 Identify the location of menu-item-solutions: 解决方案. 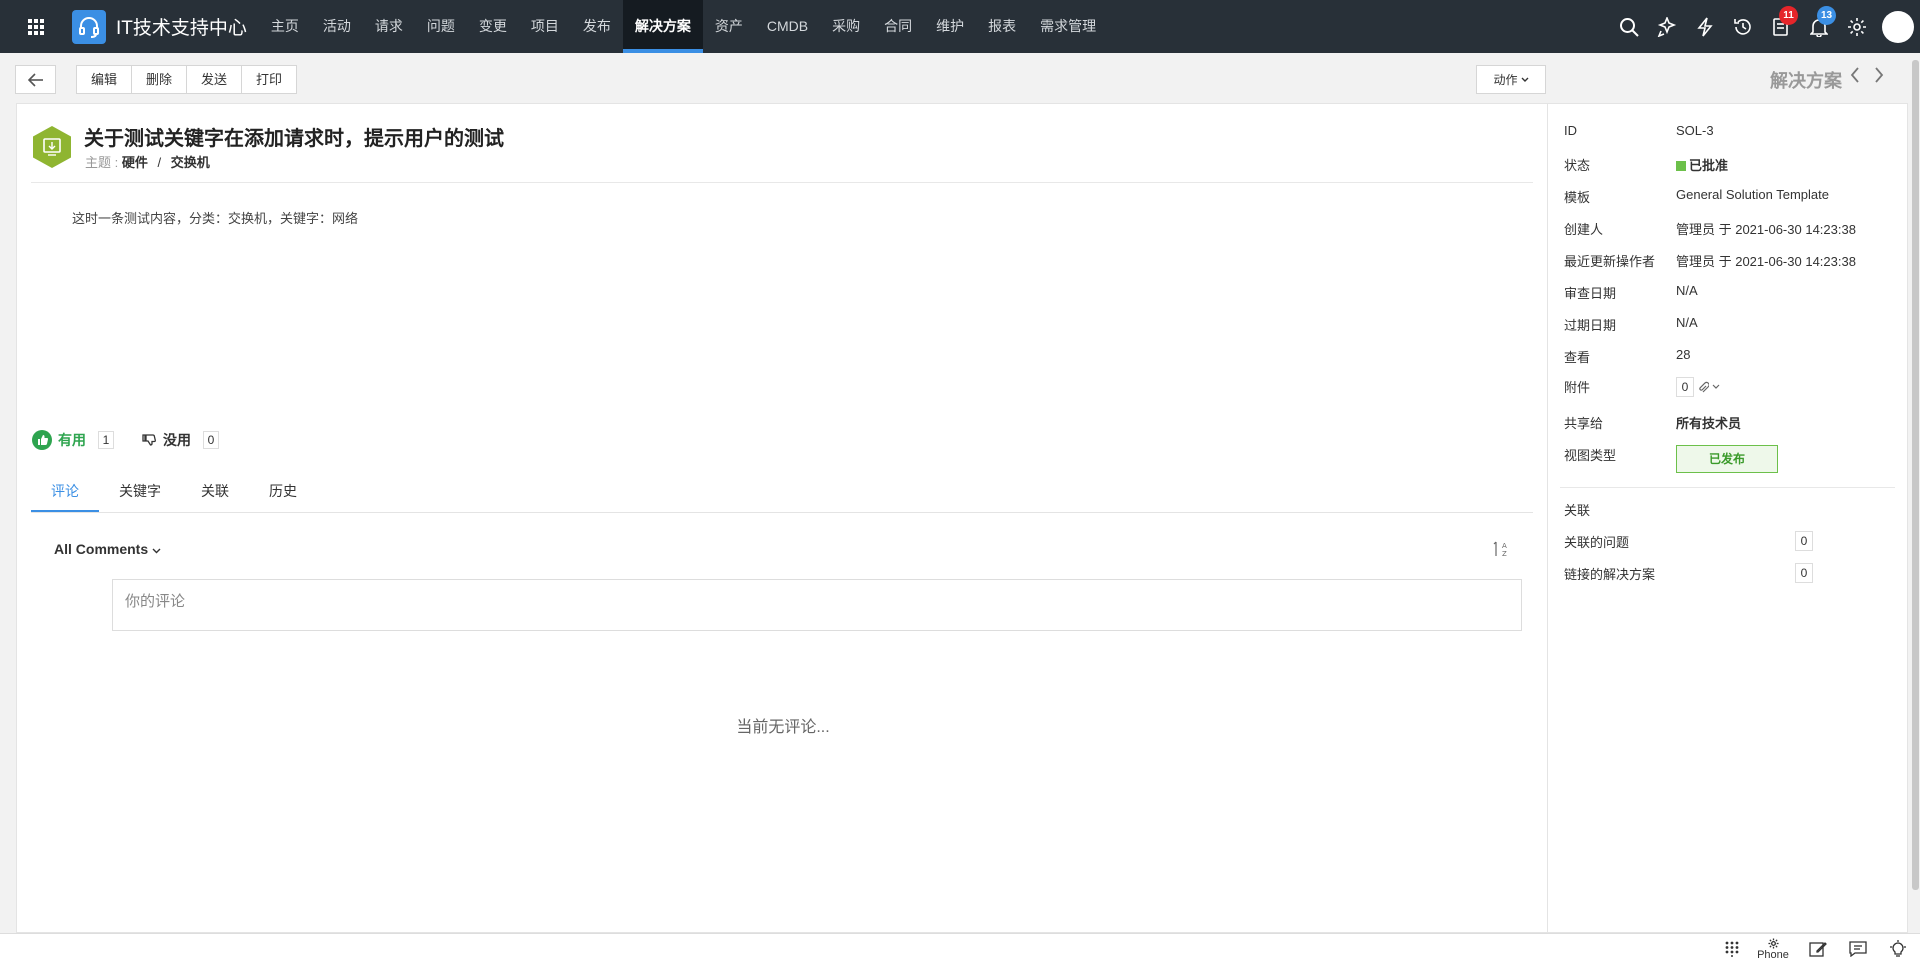
(662, 26).